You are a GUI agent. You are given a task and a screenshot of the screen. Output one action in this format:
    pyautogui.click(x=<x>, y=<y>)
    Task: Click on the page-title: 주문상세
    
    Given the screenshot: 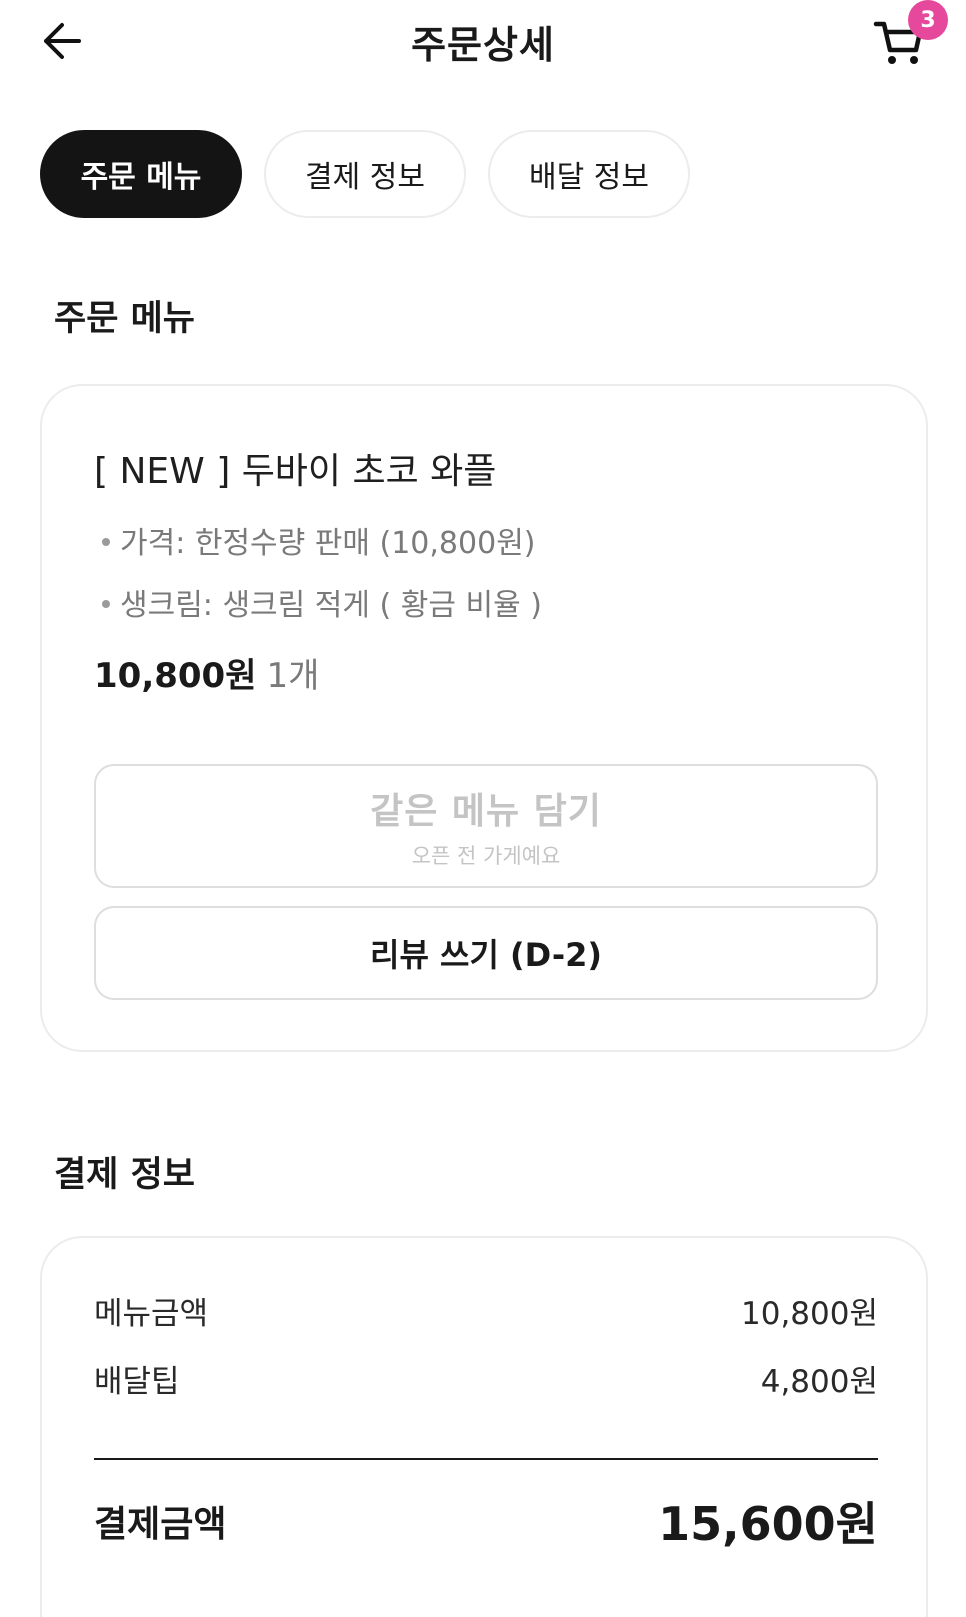 What is the action you would take?
    pyautogui.click(x=483, y=45)
    